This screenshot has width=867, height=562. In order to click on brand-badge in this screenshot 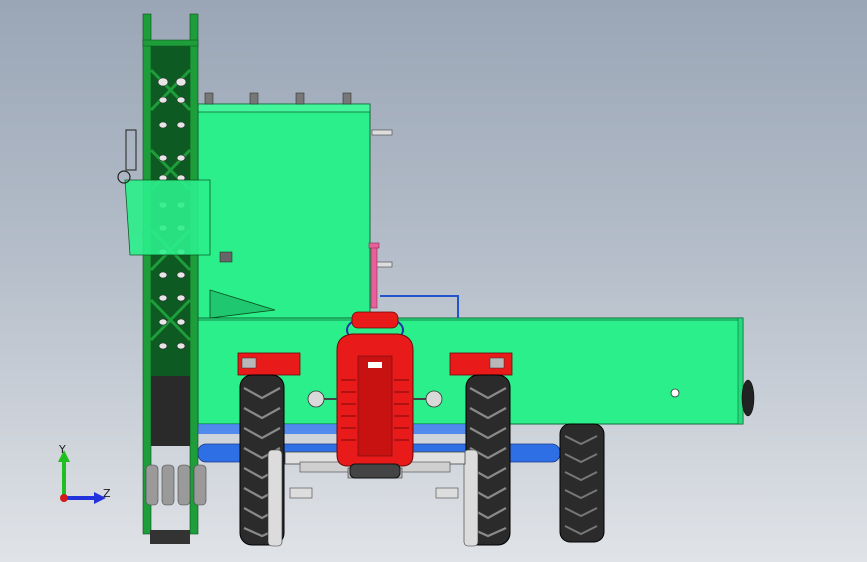, I will do `click(375, 365)`.